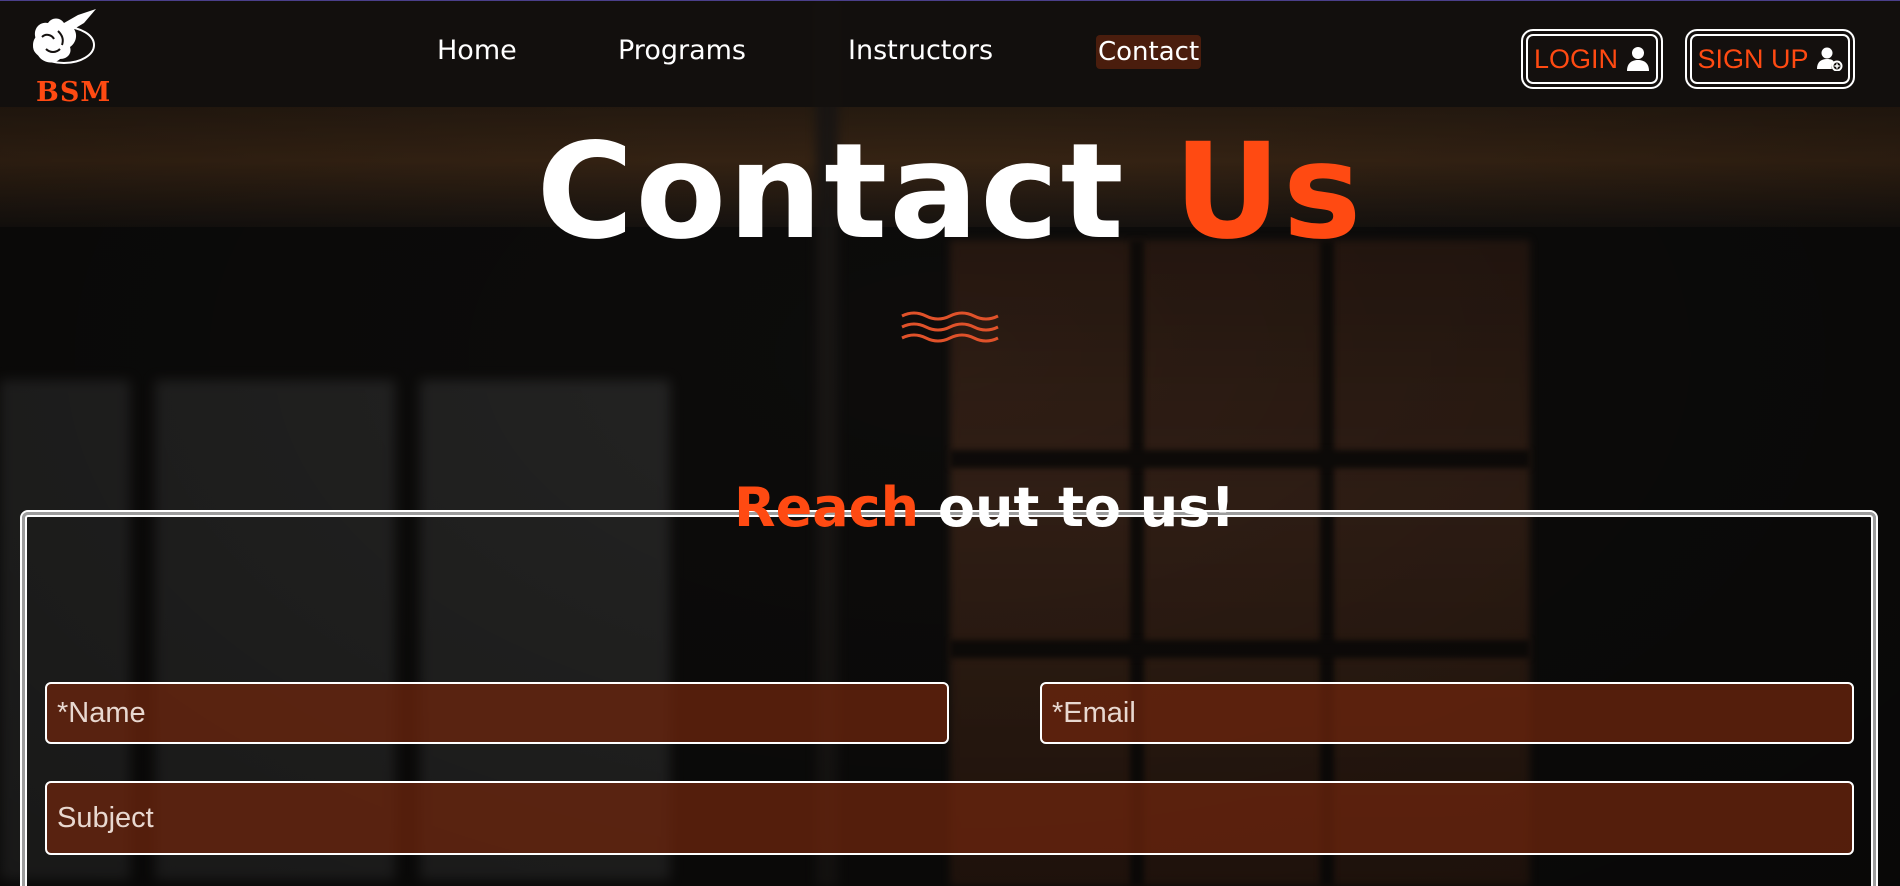  I want to click on nav-home: Home, so click(477, 50).